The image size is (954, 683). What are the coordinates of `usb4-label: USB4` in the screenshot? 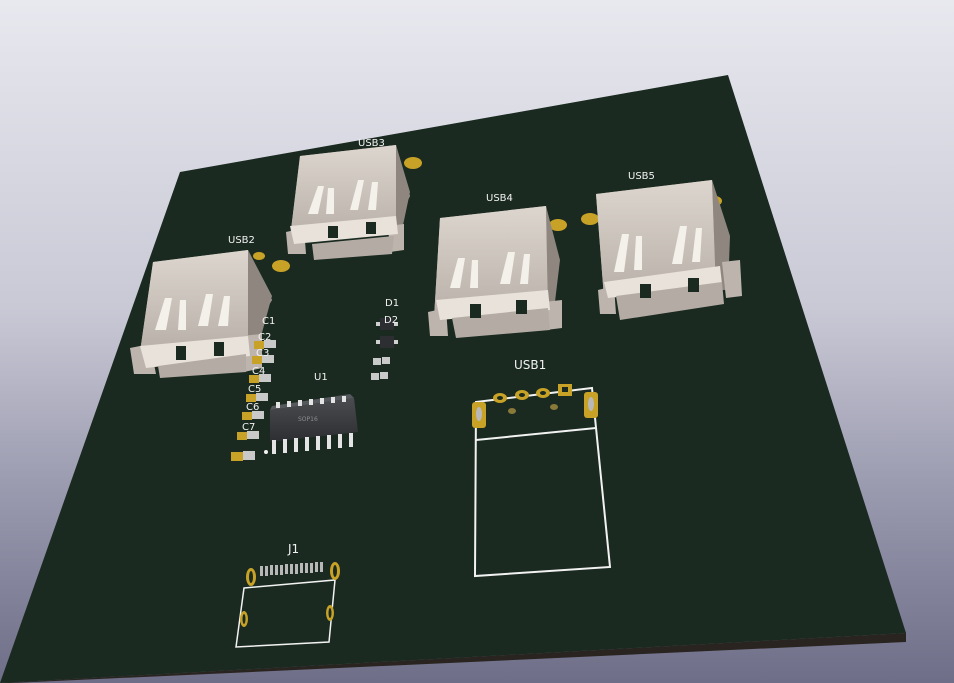 It's located at (499, 198).